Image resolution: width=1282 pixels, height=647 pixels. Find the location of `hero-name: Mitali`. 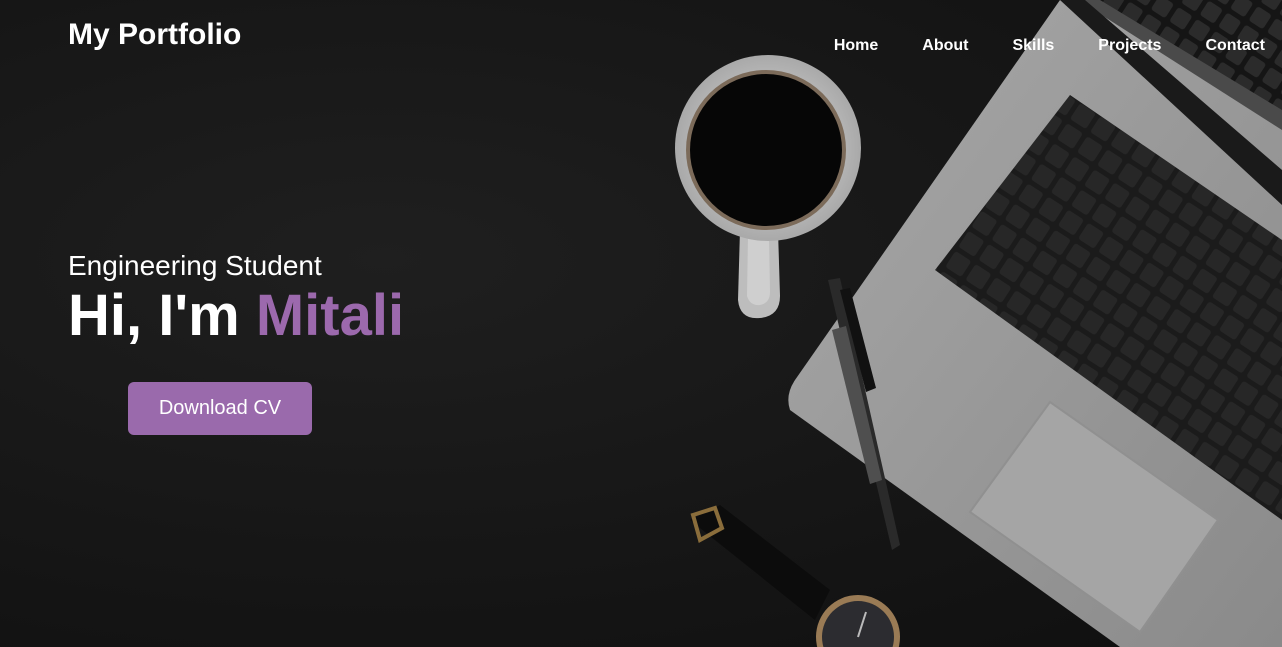

hero-name: Mitali is located at coordinates (330, 315).